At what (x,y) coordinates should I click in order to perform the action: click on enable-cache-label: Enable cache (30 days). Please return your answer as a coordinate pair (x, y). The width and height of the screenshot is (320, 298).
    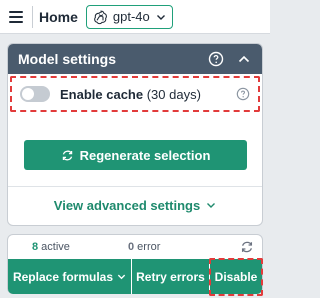
    Looking at the image, I should click on (148, 94).